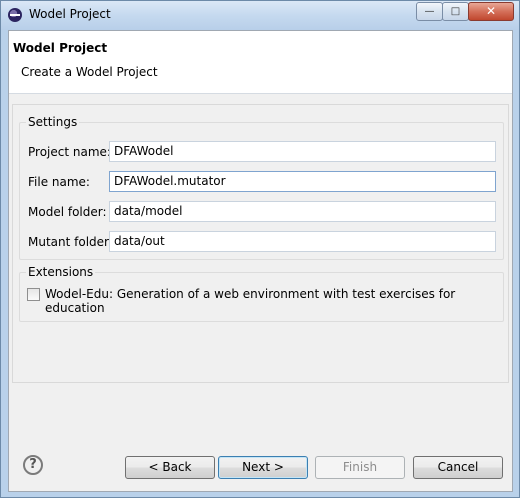 The width and height of the screenshot is (520, 498). Describe the element at coordinates (53, 122) in the screenshot. I see `settings-group-label: Settings` at that location.